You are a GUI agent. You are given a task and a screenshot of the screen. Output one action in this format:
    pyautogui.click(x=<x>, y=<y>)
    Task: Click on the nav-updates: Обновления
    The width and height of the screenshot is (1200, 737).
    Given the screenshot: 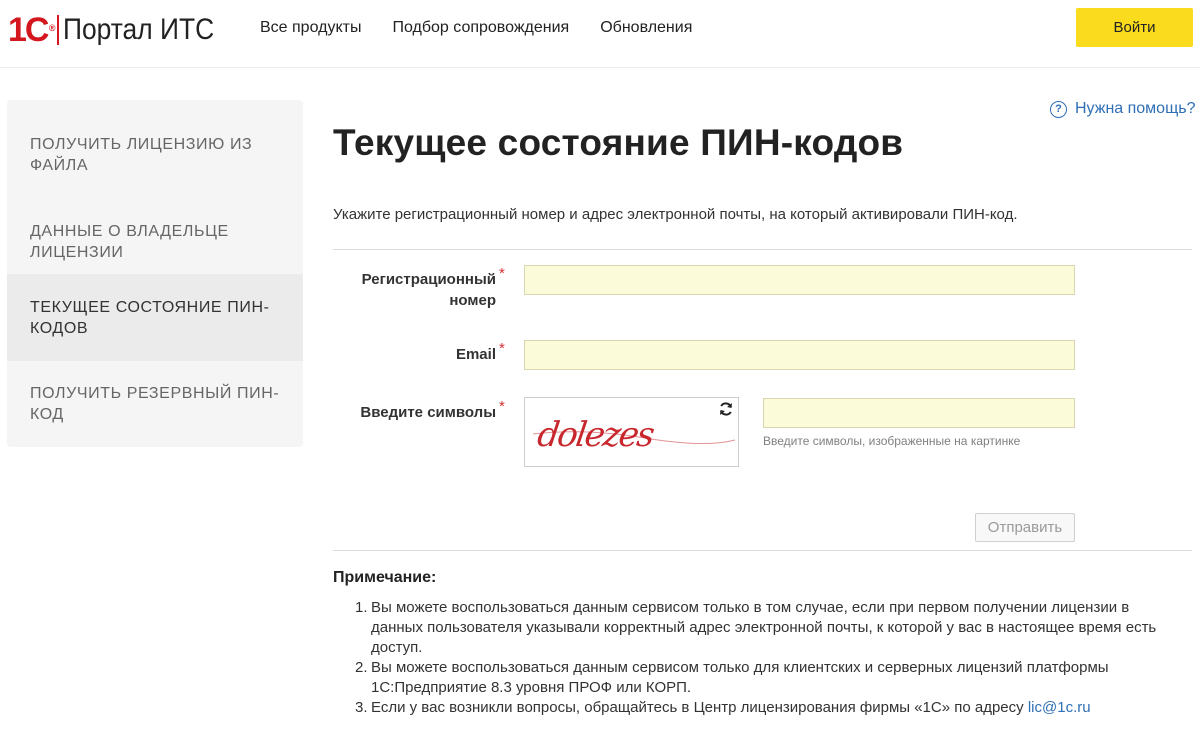 What is the action you would take?
    pyautogui.click(x=646, y=28)
    